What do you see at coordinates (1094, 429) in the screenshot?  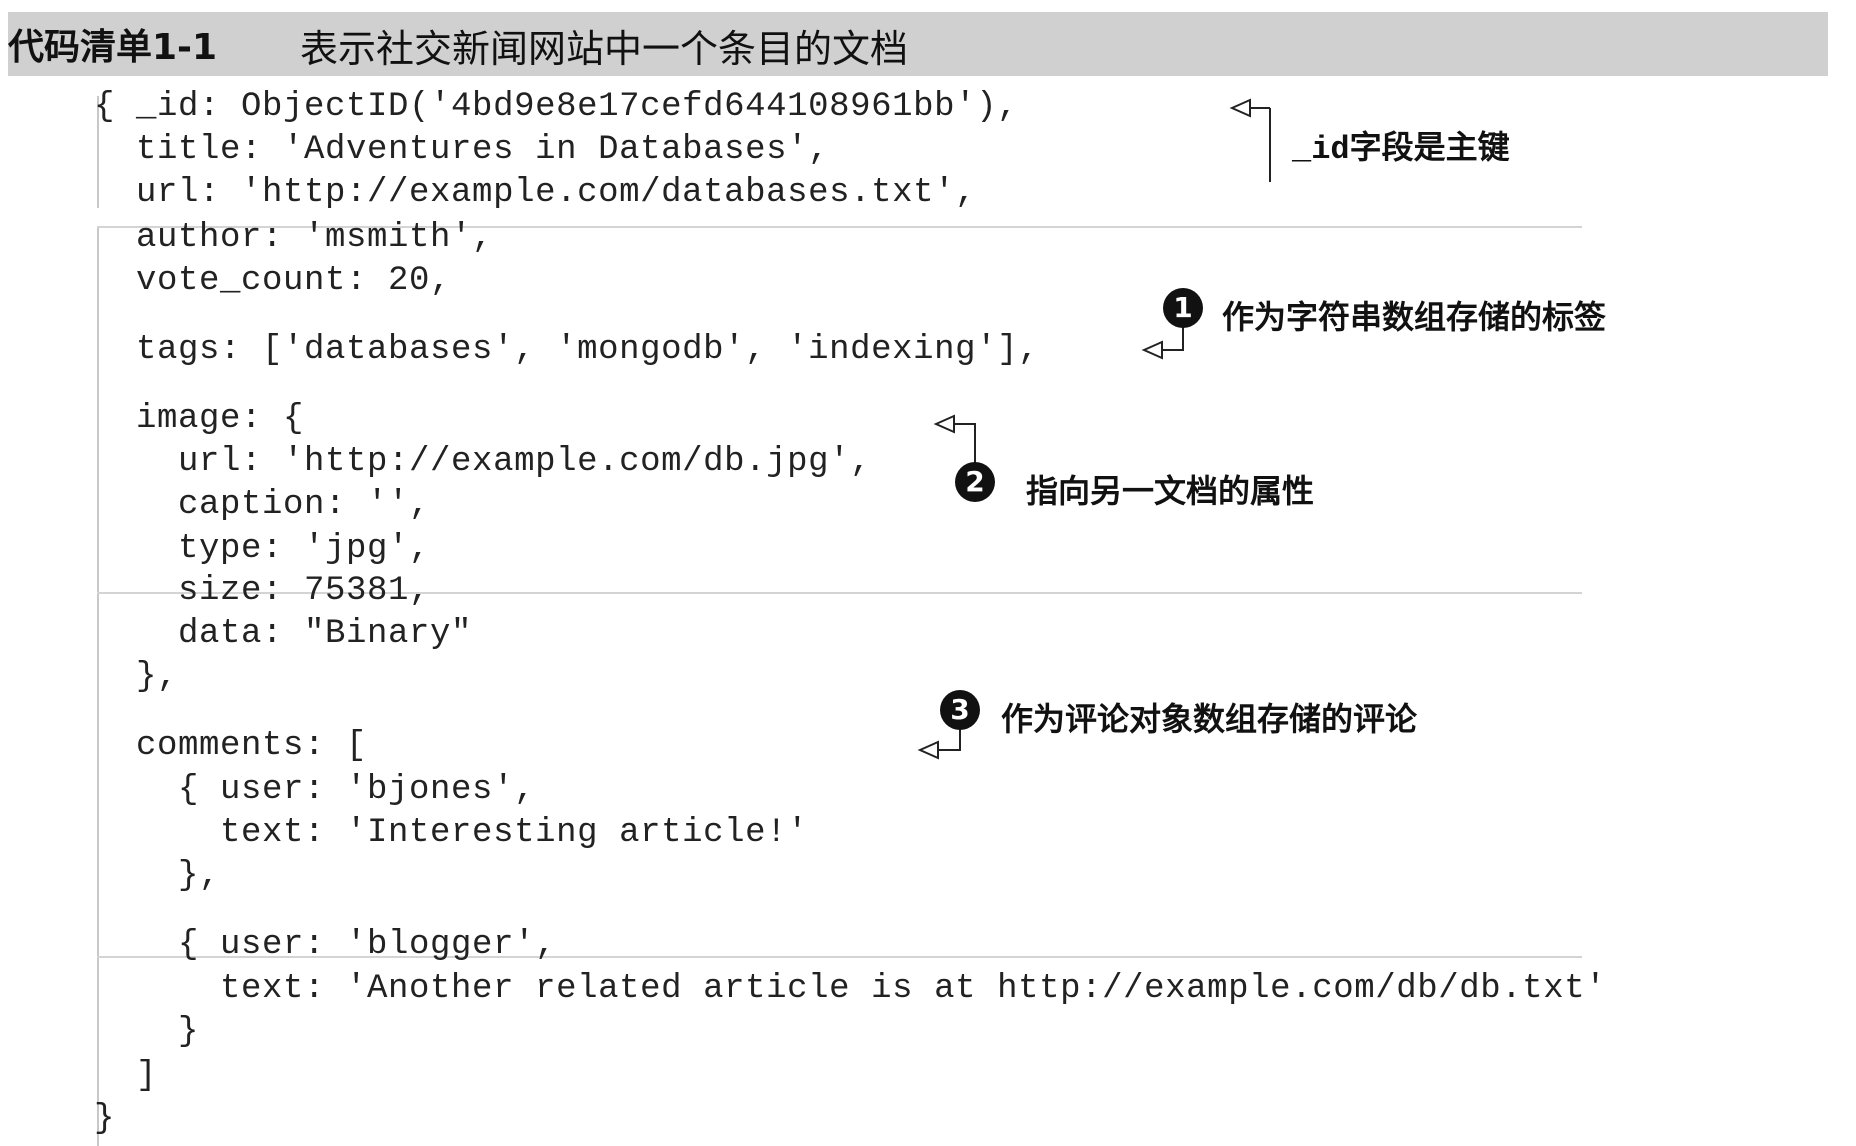 I see `annotation-arrows` at bounding box center [1094, 429].